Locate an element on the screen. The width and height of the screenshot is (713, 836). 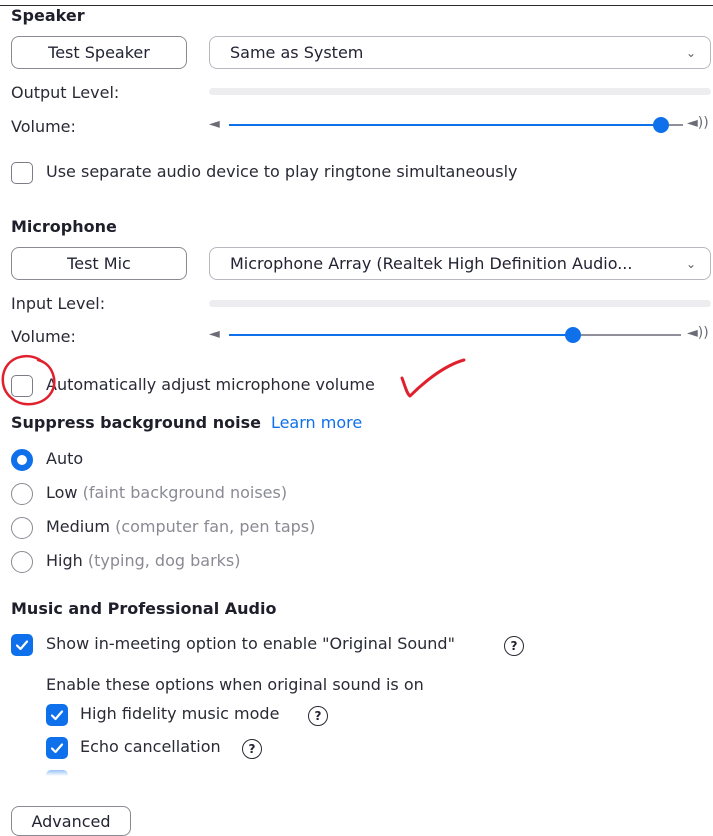
output-level-meter is located at coordinates (460, 91).